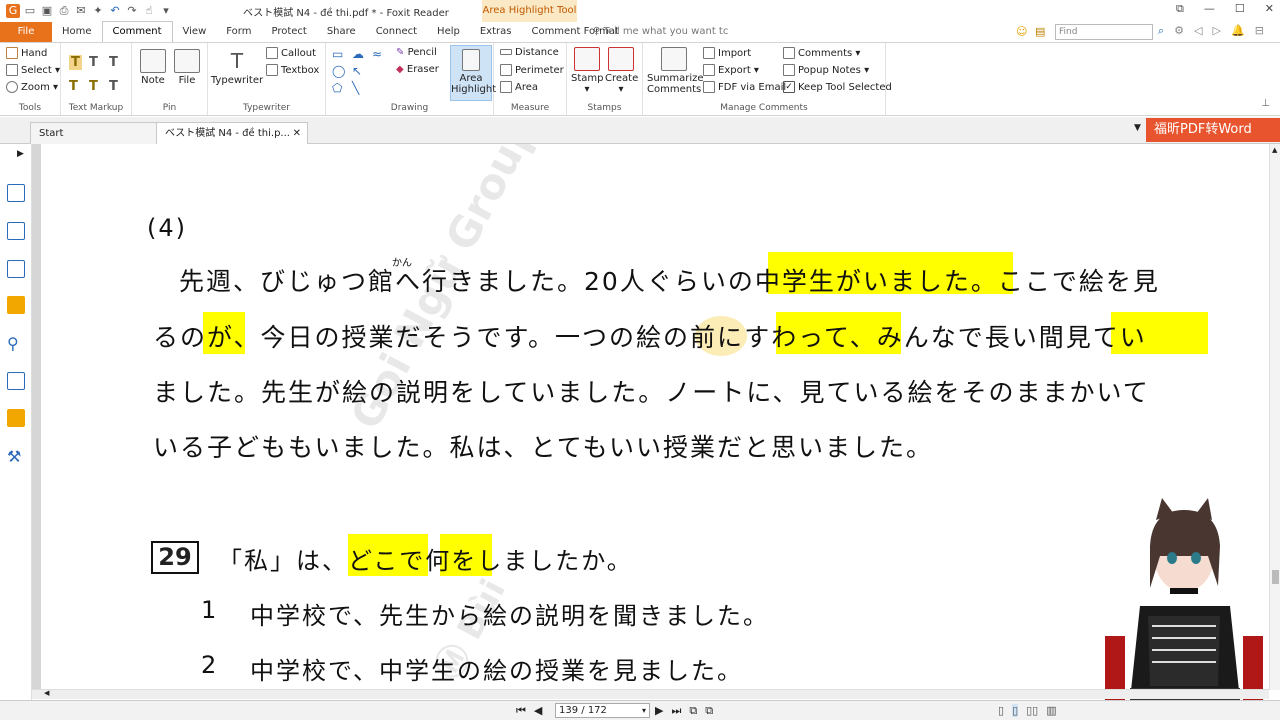 The height and width of the screenshot is (720, 1280). Describe the element at coordinates (26, 32) in the screenshot. I see `tab-file: File` at that location.